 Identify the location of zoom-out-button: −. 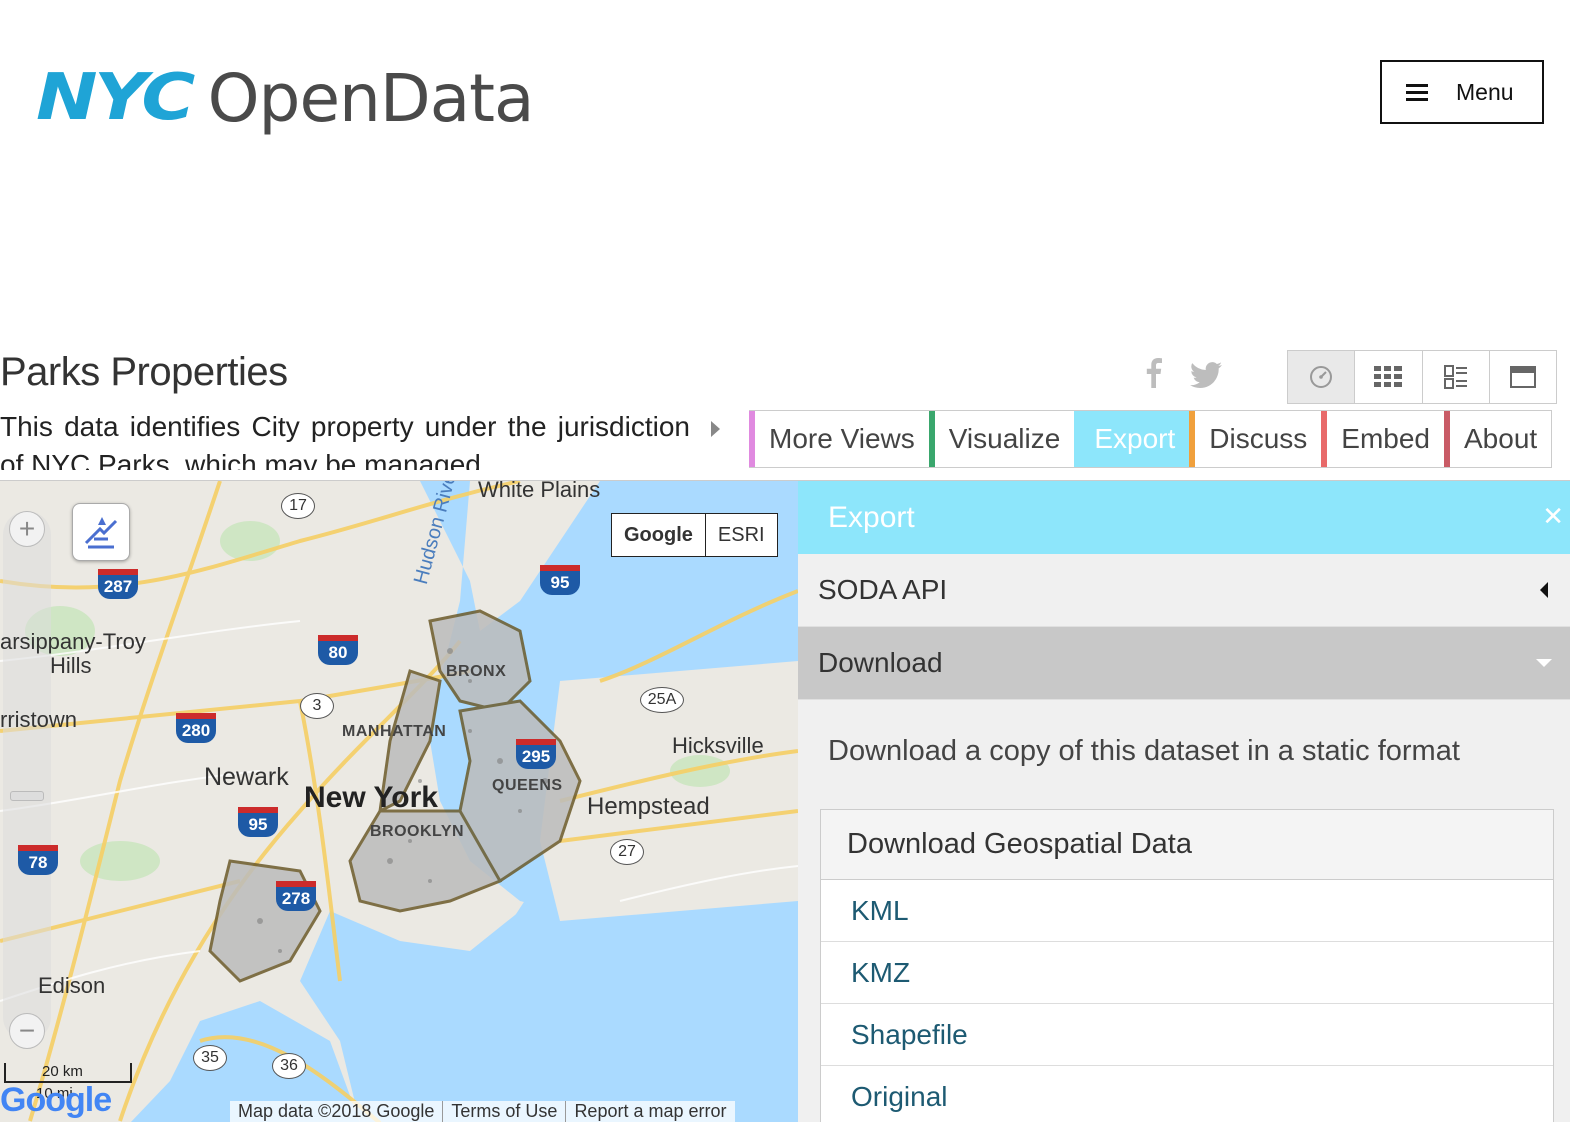
(27, 1031).